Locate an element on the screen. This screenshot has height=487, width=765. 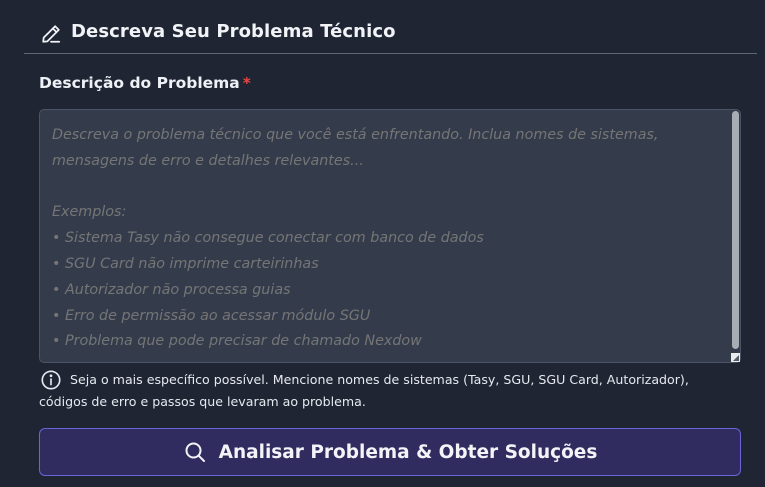
pencil-icon is located at coordinates (51, 34).